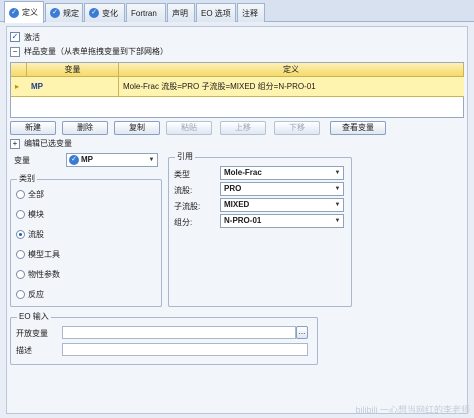  I want to click on edit-selected-label: 编辑已选变量, so click(48, 143).